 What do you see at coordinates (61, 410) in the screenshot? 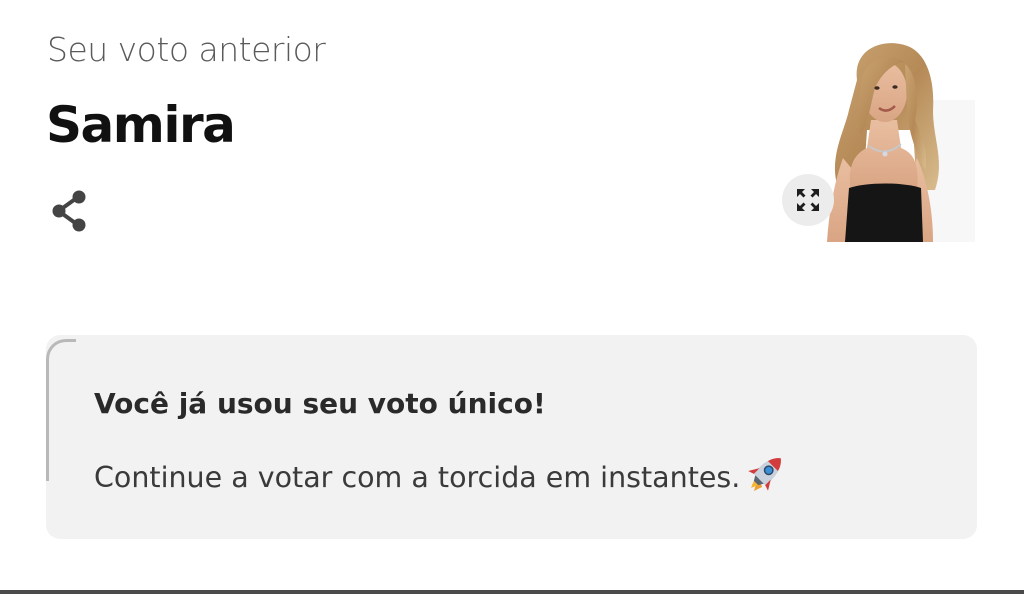
I see `notice-accent-border` at bounding box center [61, 410].